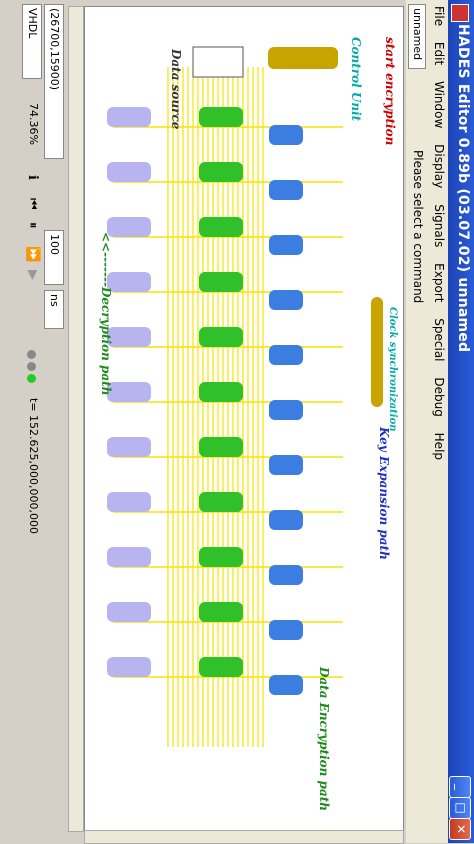 The width and height of the screenshot is (474, 844). I want to click on label-start-encryption: start encryption, so click(390, 91).